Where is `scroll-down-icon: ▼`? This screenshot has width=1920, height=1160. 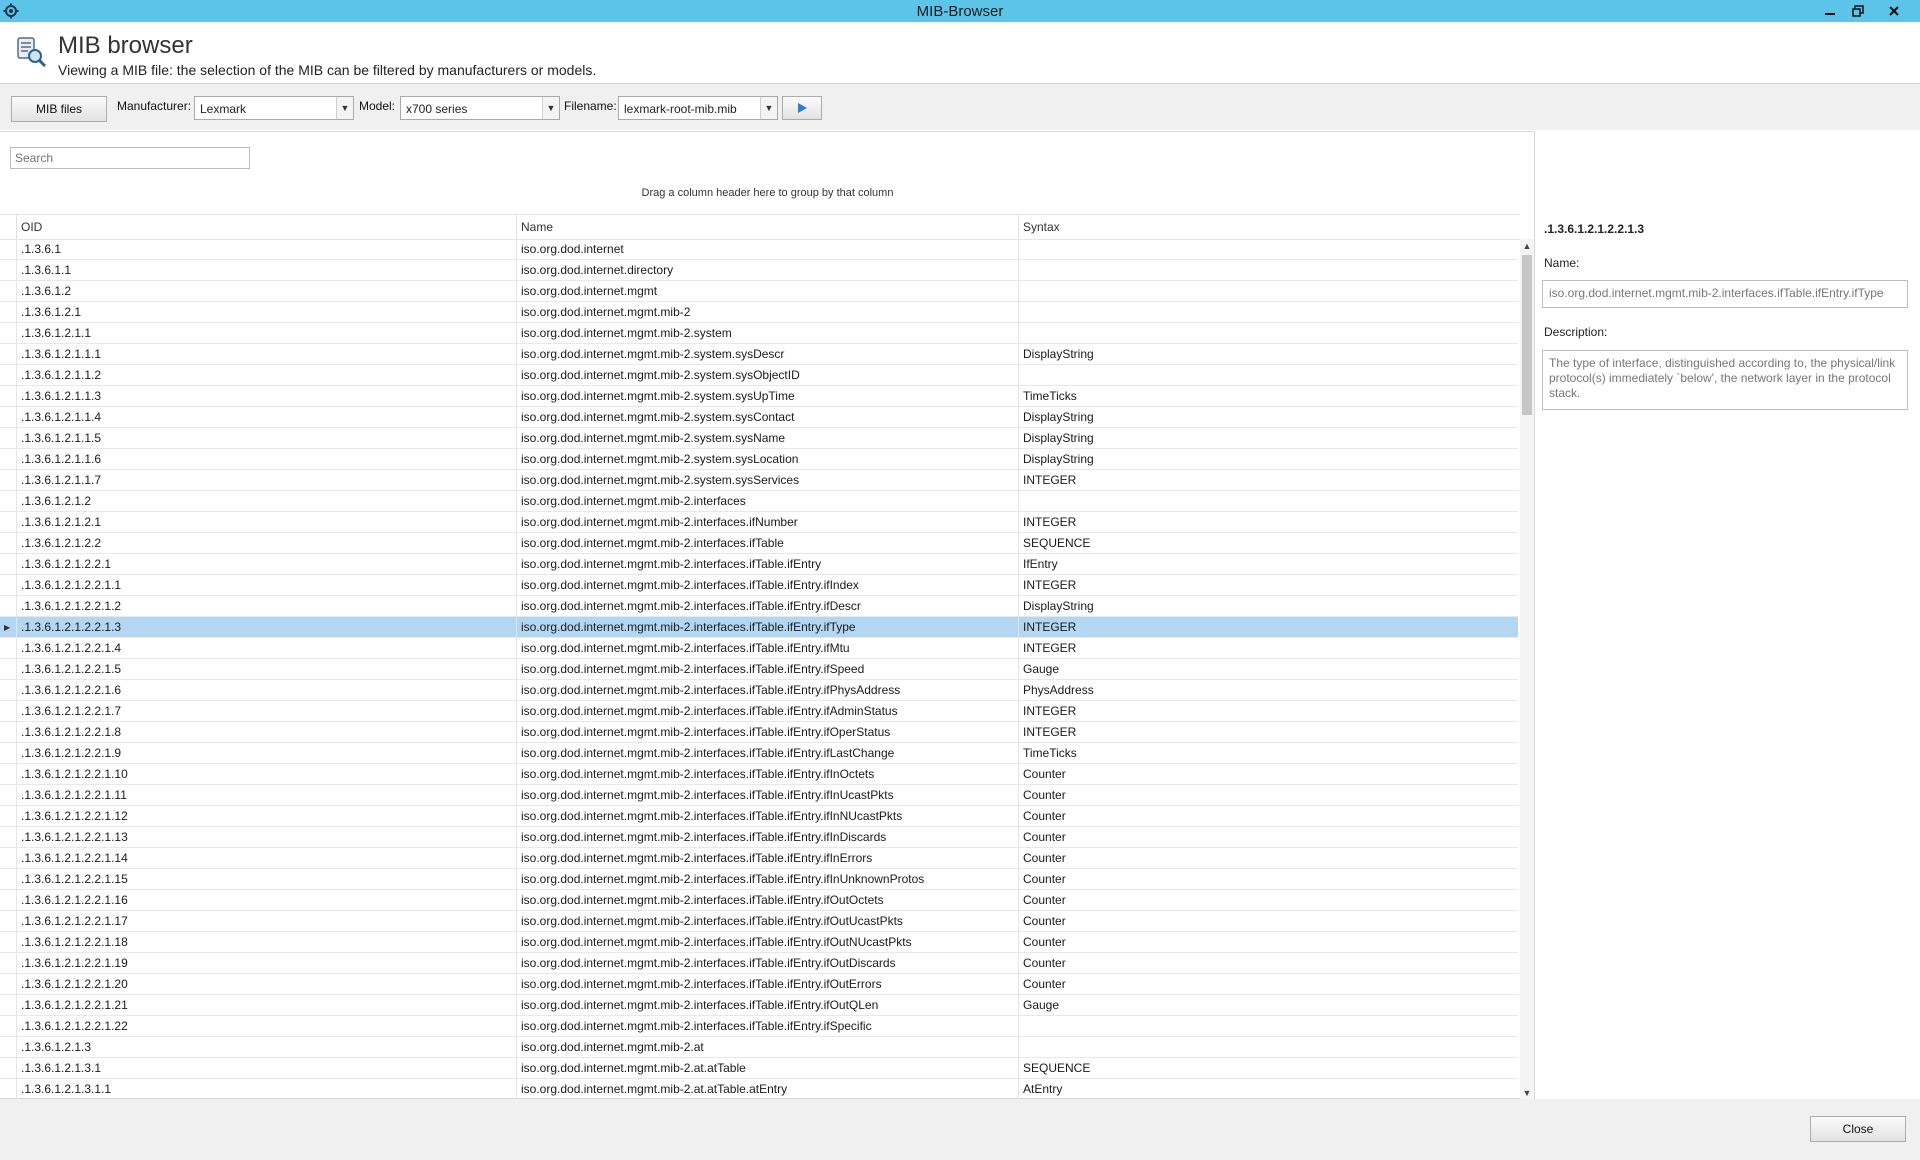 scroll-down-icon: ▼ is located at coordinates (1527, 1093).